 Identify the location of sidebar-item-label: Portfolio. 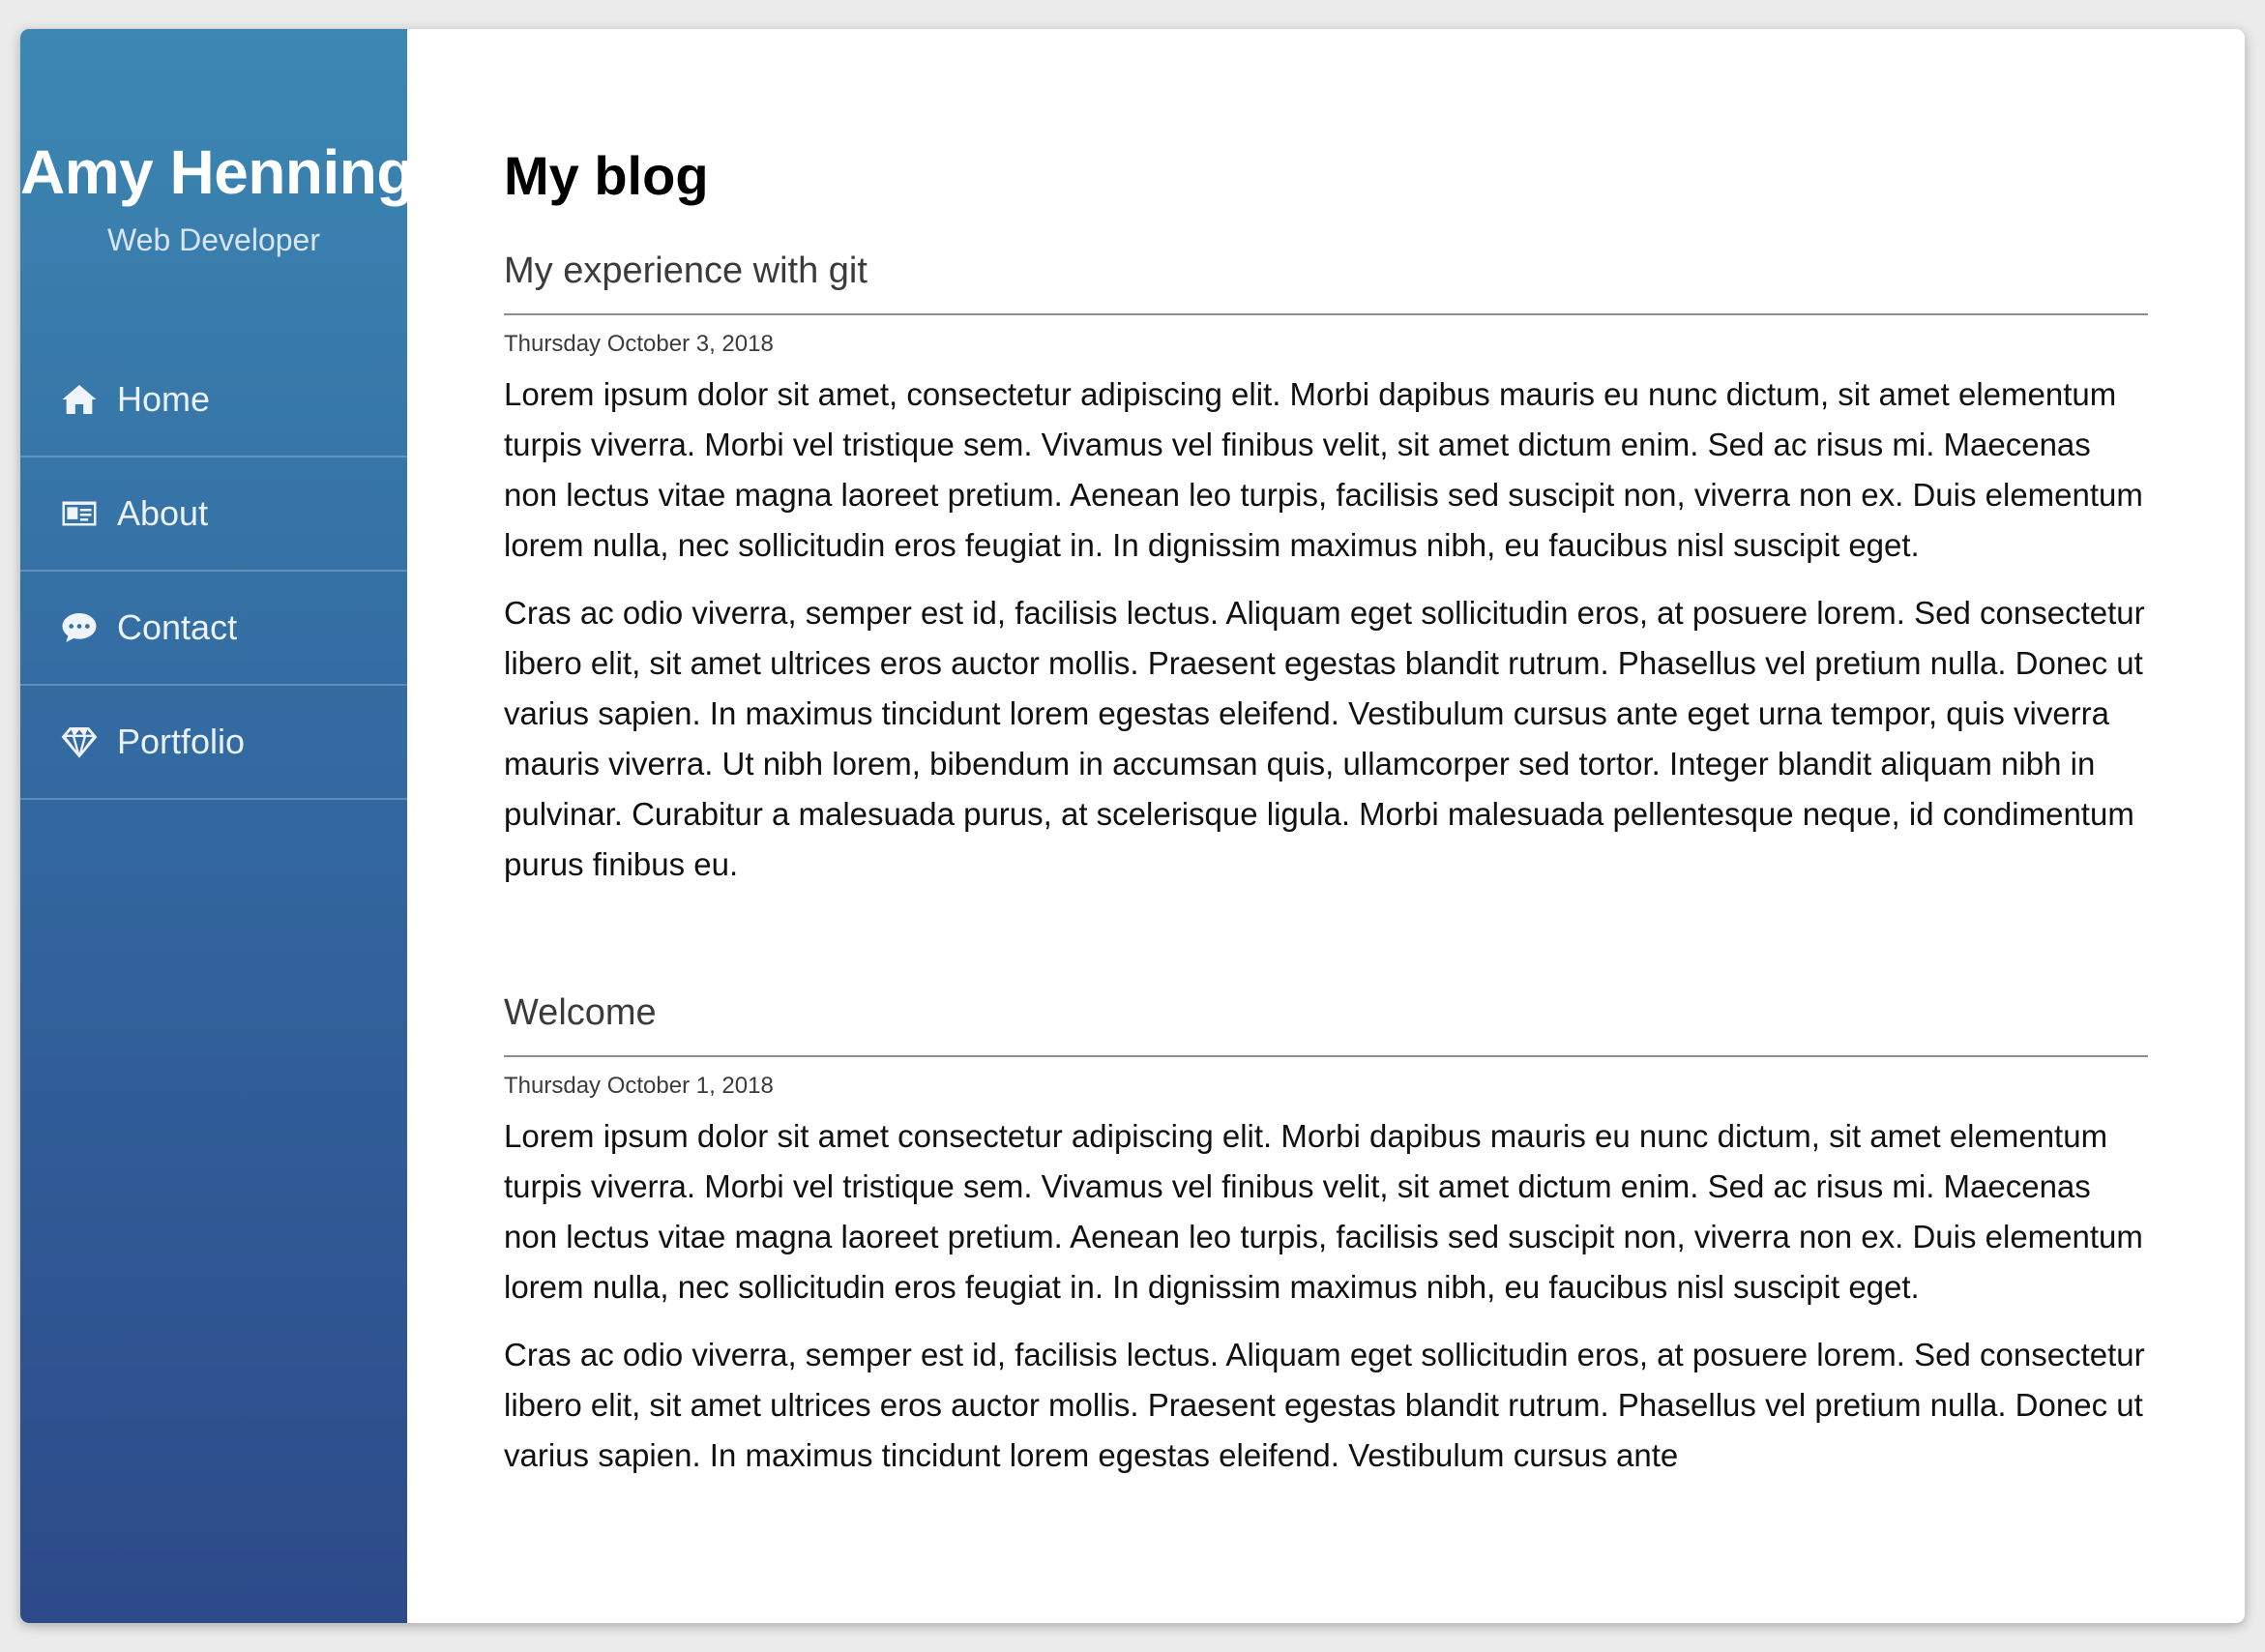
(181, 741).